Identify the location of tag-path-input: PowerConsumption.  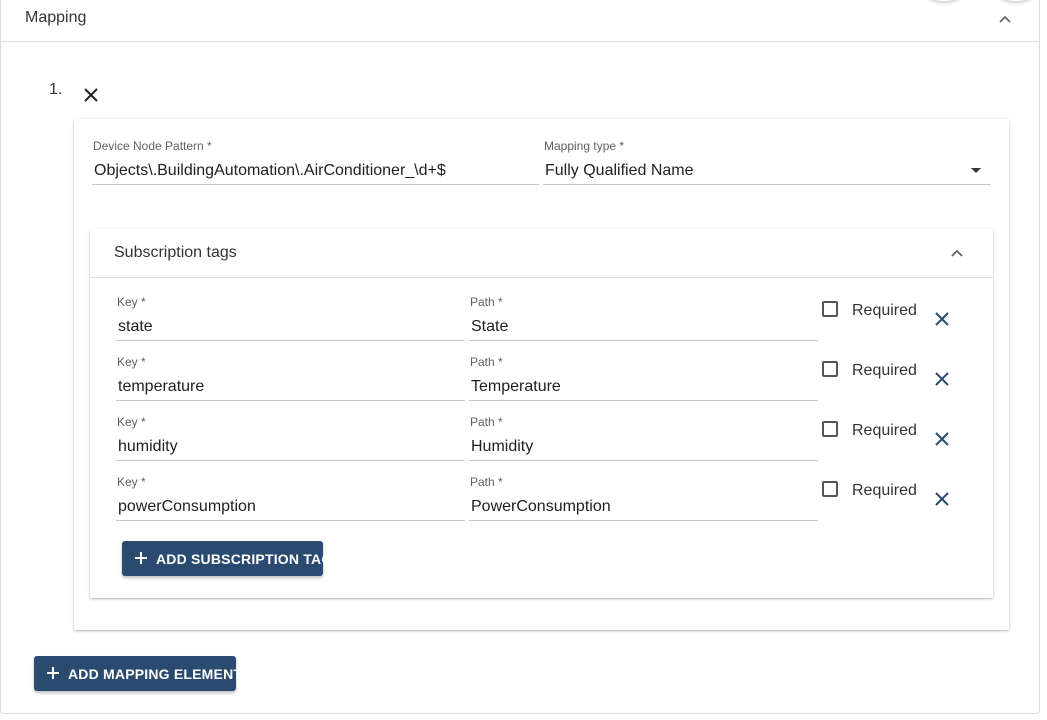
(643, 504).